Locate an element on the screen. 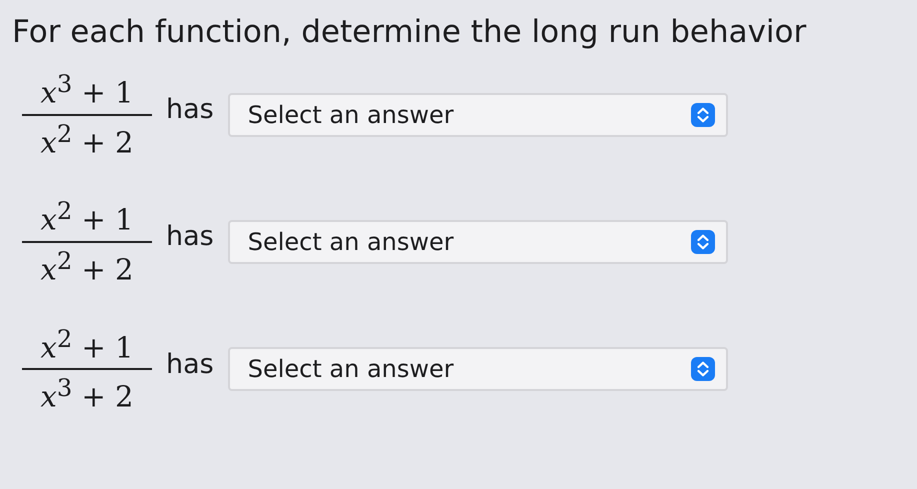 This screenshot has width=917, height=489. instruction-heading: For each function, determine the long run behavior is located at coordinates (409, 31).